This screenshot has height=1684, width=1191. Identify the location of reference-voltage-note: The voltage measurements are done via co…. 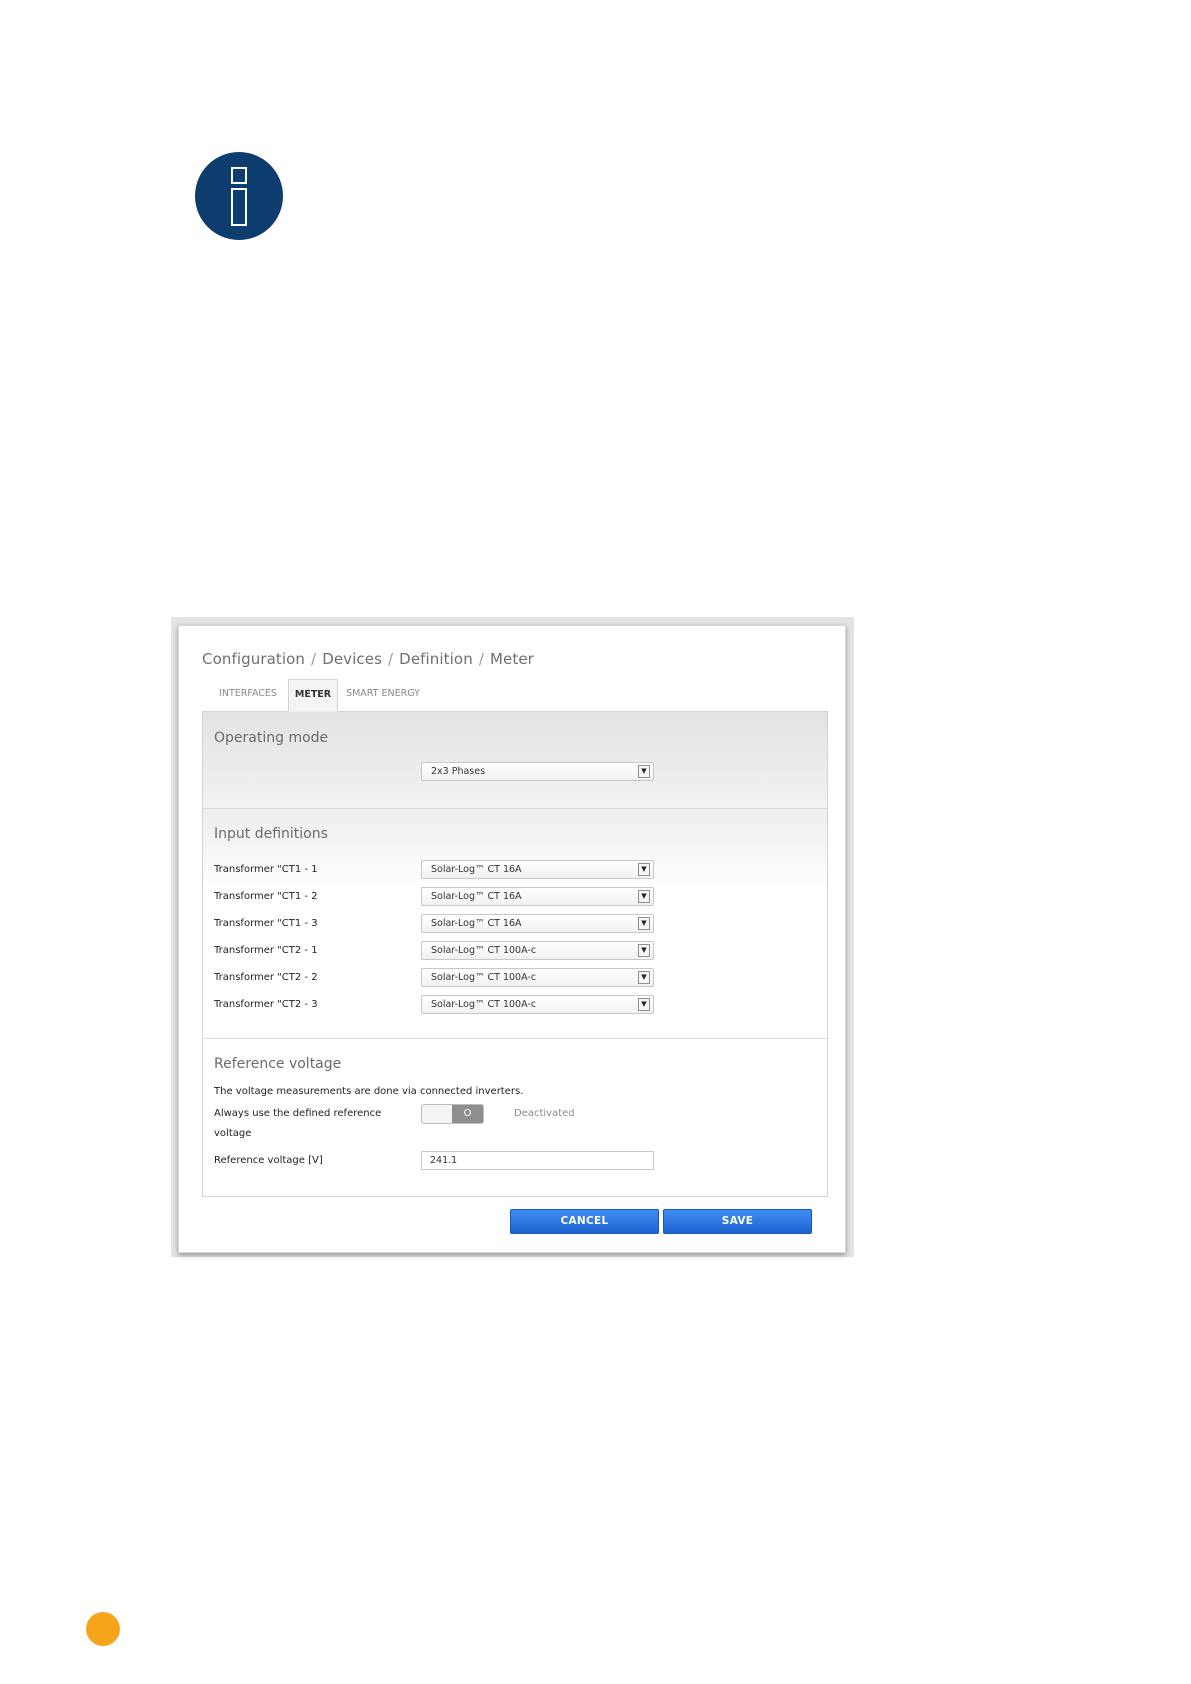
(369, 1091).